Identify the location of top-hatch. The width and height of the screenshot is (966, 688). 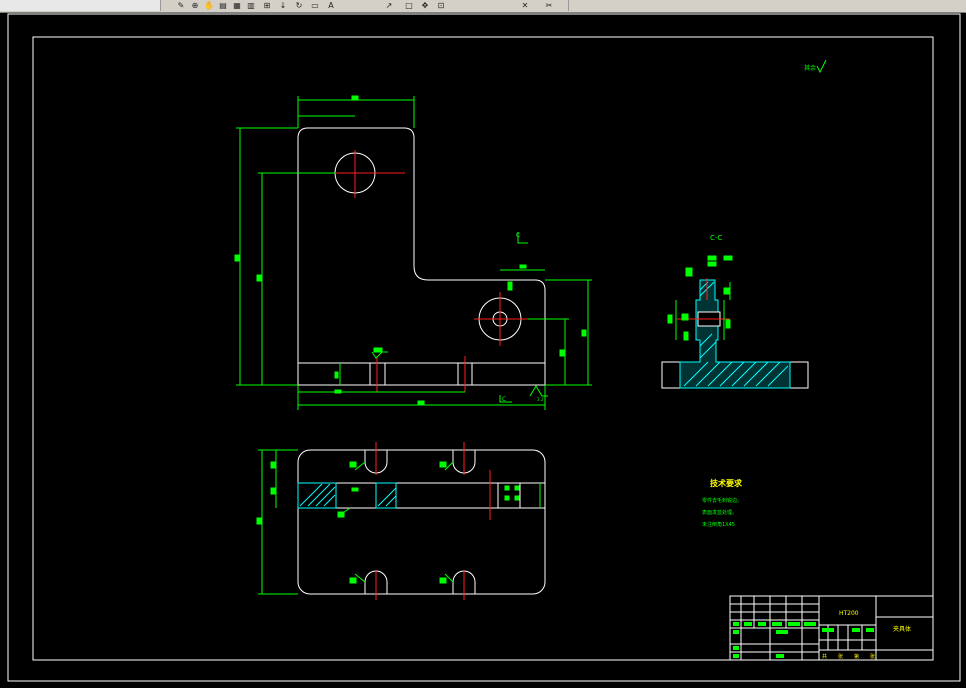
(347, 495).